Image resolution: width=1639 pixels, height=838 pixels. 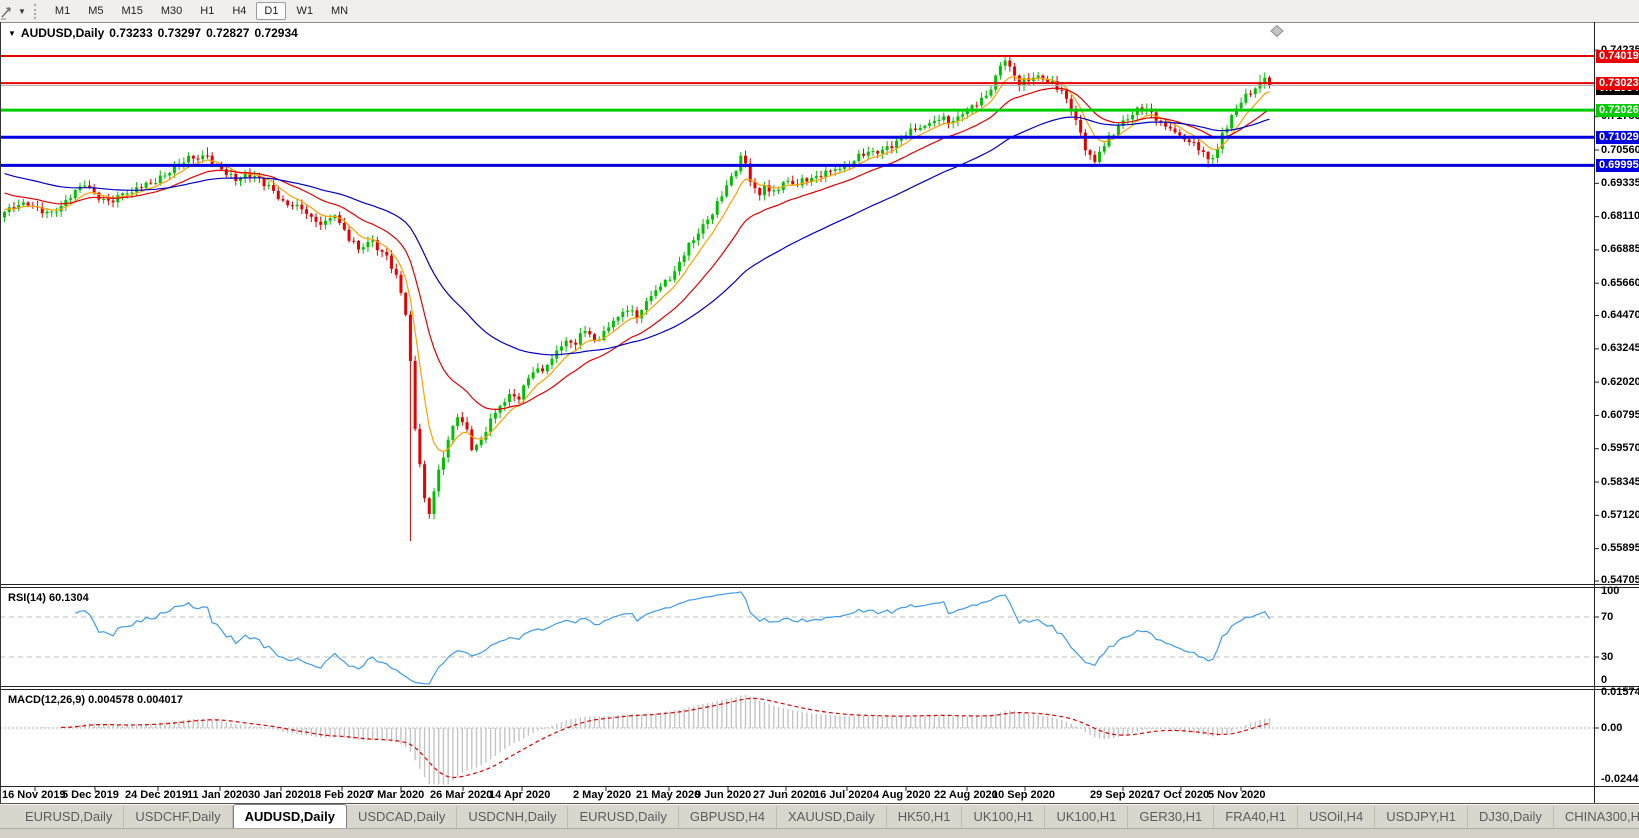 What do you see at coordinates (784, 795) in the screenshot?
I see `date-label: 27 Jun 2020` at bounding box center [784, 795].